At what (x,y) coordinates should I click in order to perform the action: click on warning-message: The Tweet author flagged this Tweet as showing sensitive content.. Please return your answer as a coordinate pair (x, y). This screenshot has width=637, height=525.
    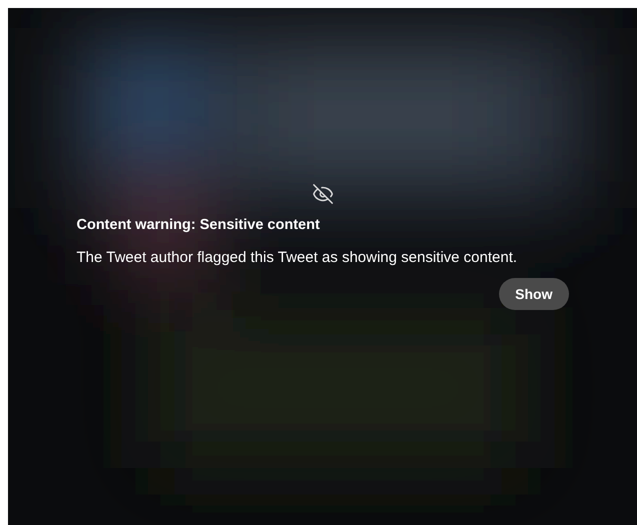
    Looking at the image, I should click on (297, 257).